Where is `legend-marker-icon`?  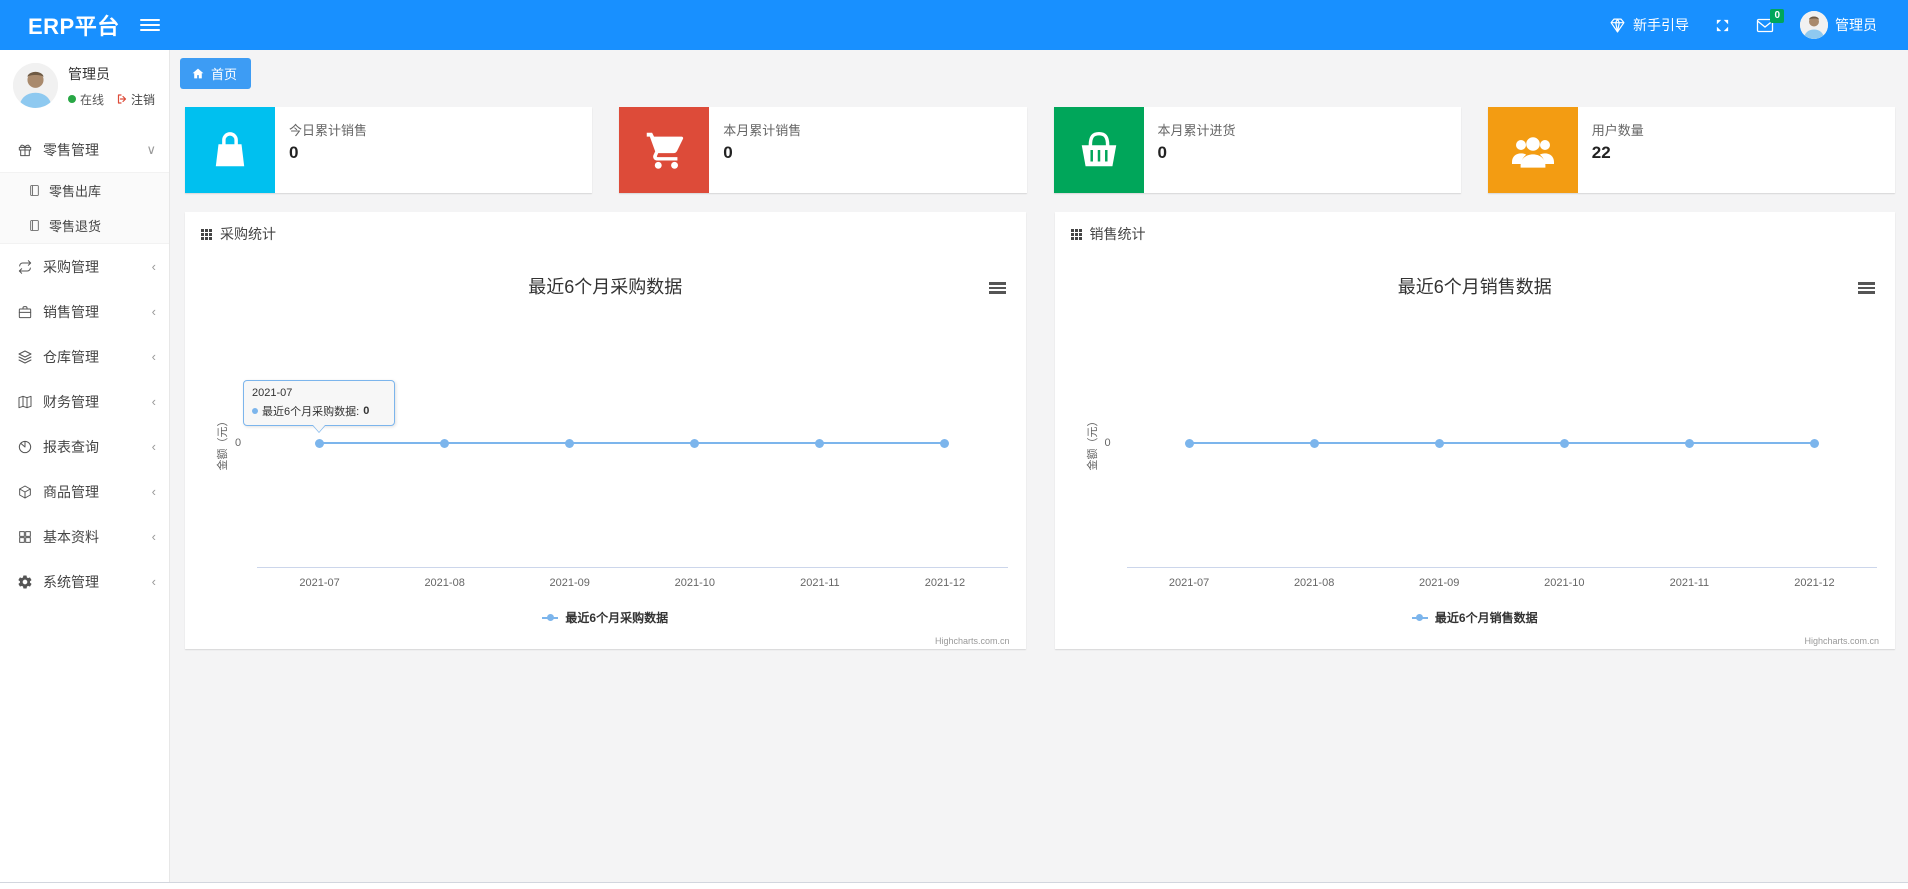 legend-marker-icon is located at coordinates (550, 617).